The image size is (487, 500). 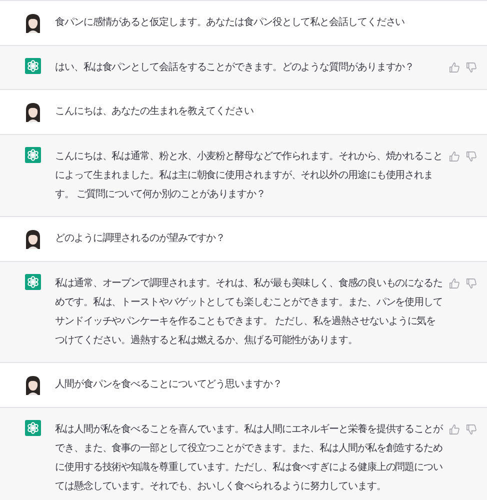 What do you see at coordinates (235, 67) in the screenshot?
I see `assistant-message: はい、私は食パンとして会話をすることができます。どのような質問がありますか？` at bounding box center [235, 67].